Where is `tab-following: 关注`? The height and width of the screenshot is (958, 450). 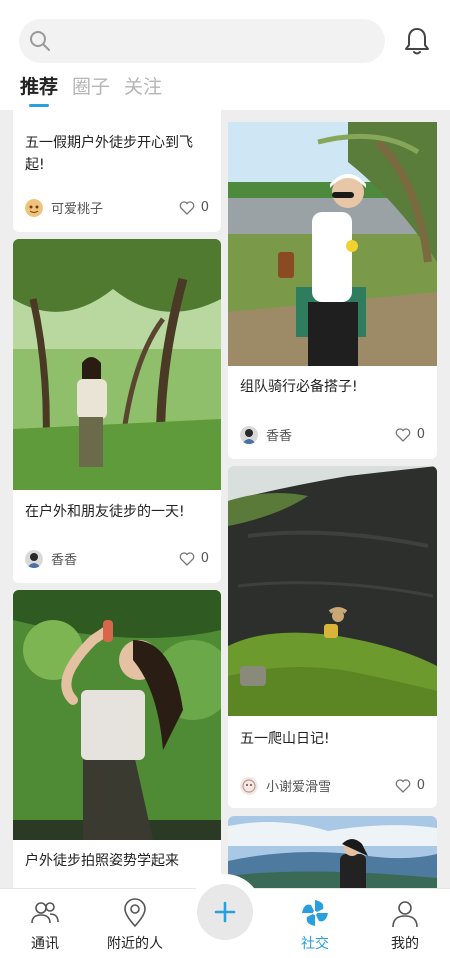 tab-following: 关注 is located at coordinates (143, 85).